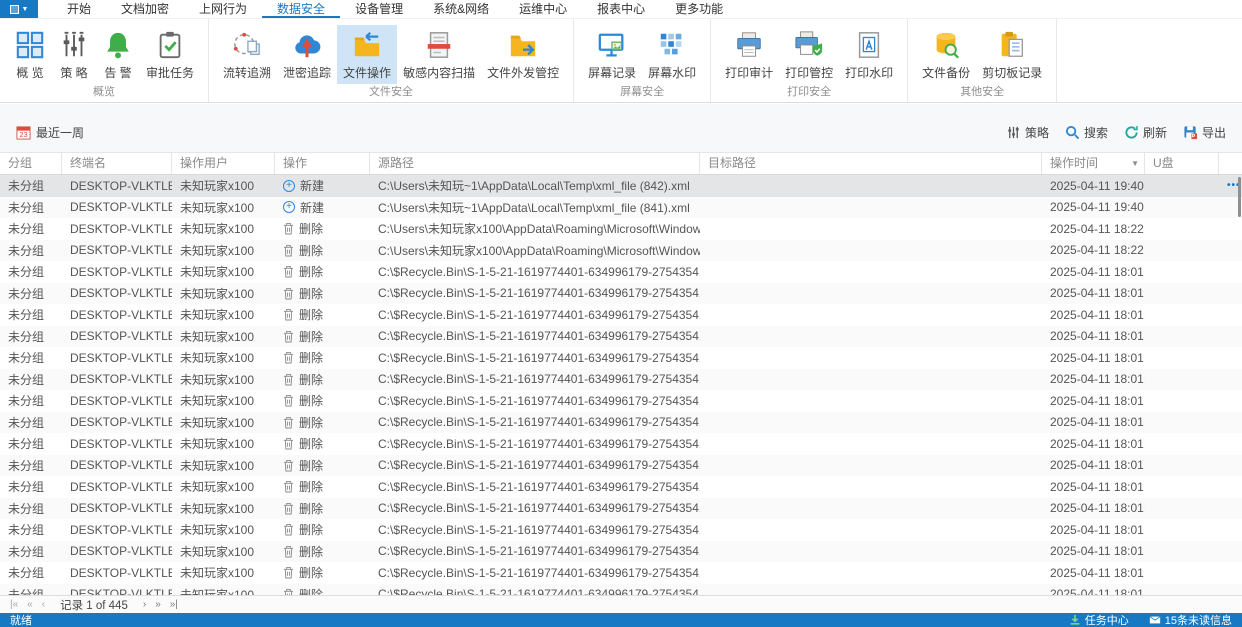 The height and width of the screenshot is (627, 1242). I want to click on delete-trash-icon, so click(288, 293).